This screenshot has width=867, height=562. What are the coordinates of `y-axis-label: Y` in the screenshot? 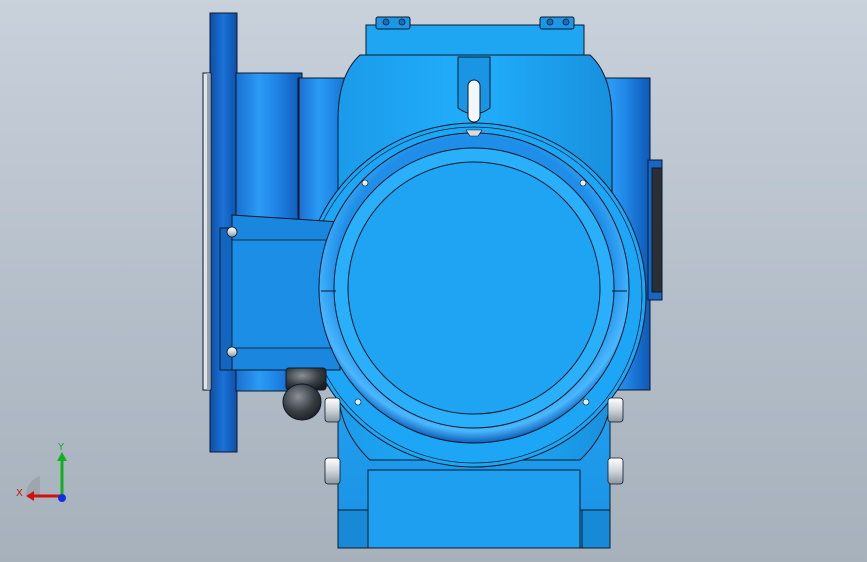 It's located at (61, 447).